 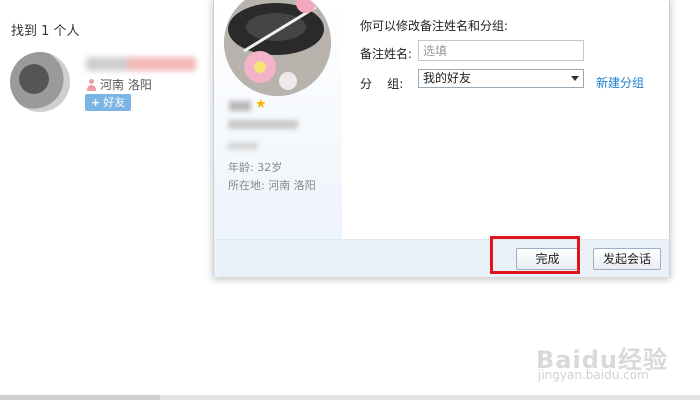 I want to click on group-selected-value: 我的好友, so click(x=447, y=78).